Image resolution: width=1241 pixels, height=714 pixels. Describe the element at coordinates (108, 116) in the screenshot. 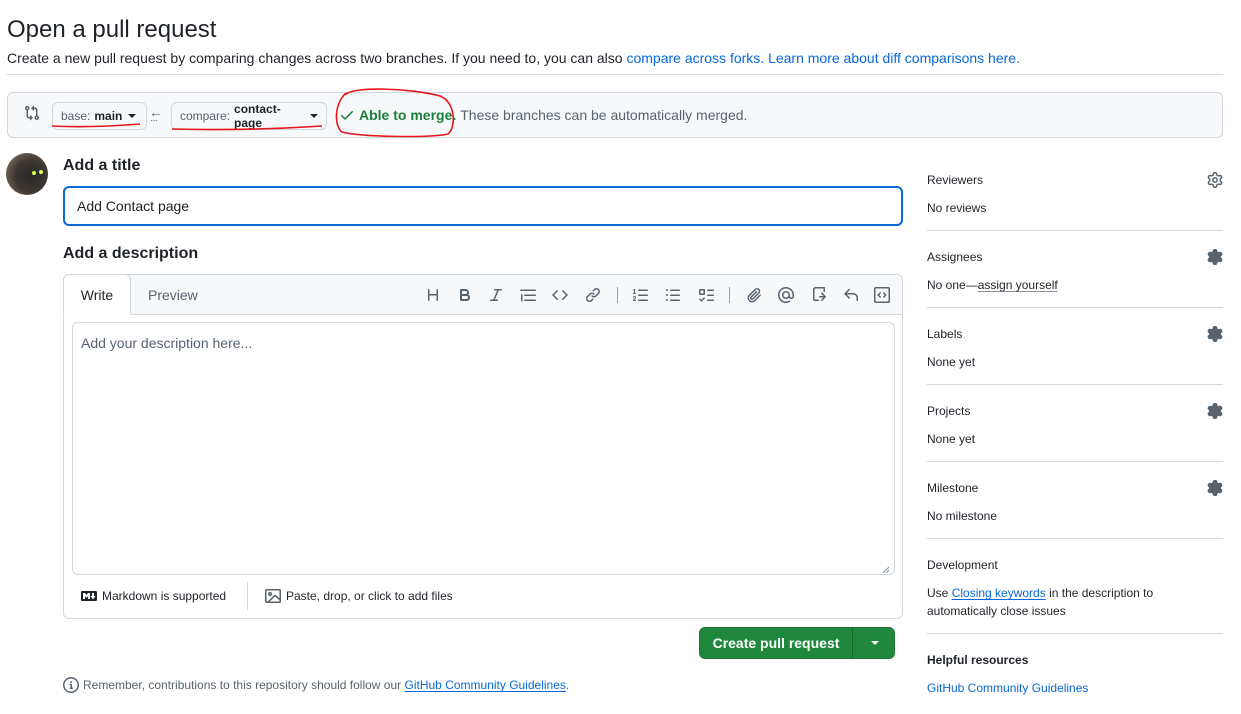

I see `base-branch-name: main` at that location.